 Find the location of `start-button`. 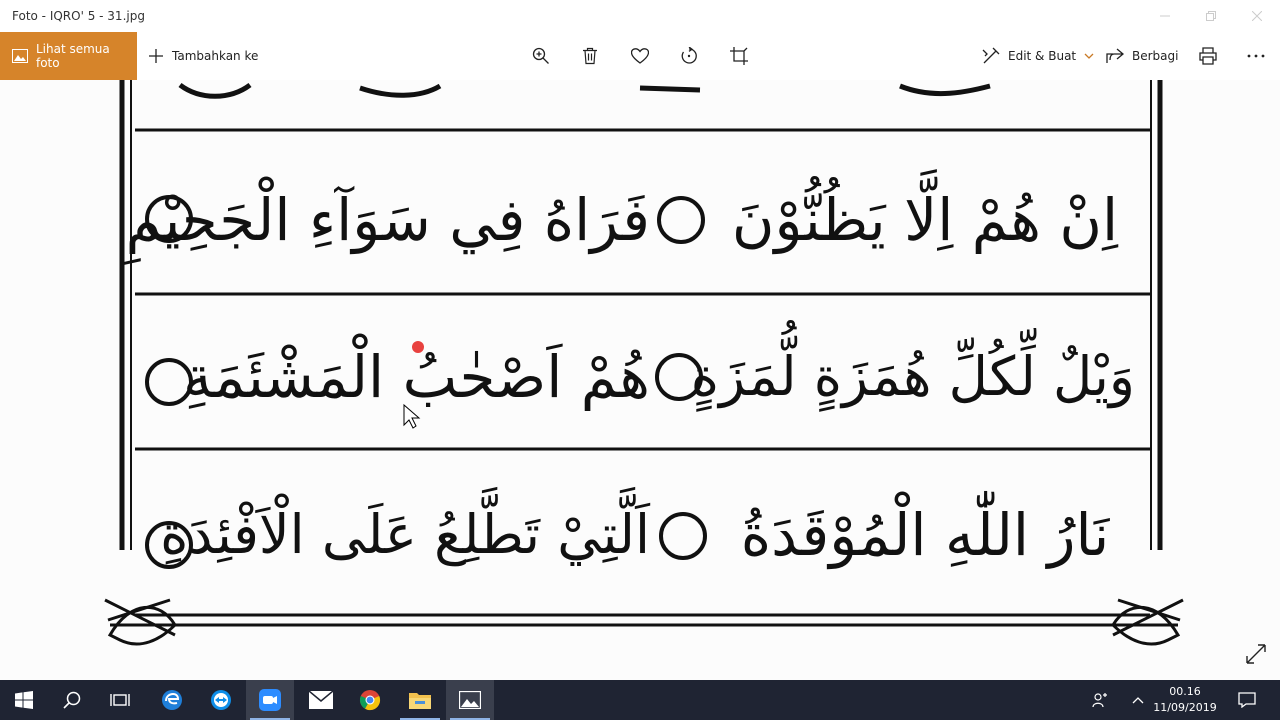

start-button is located at coordinates (24, 700).